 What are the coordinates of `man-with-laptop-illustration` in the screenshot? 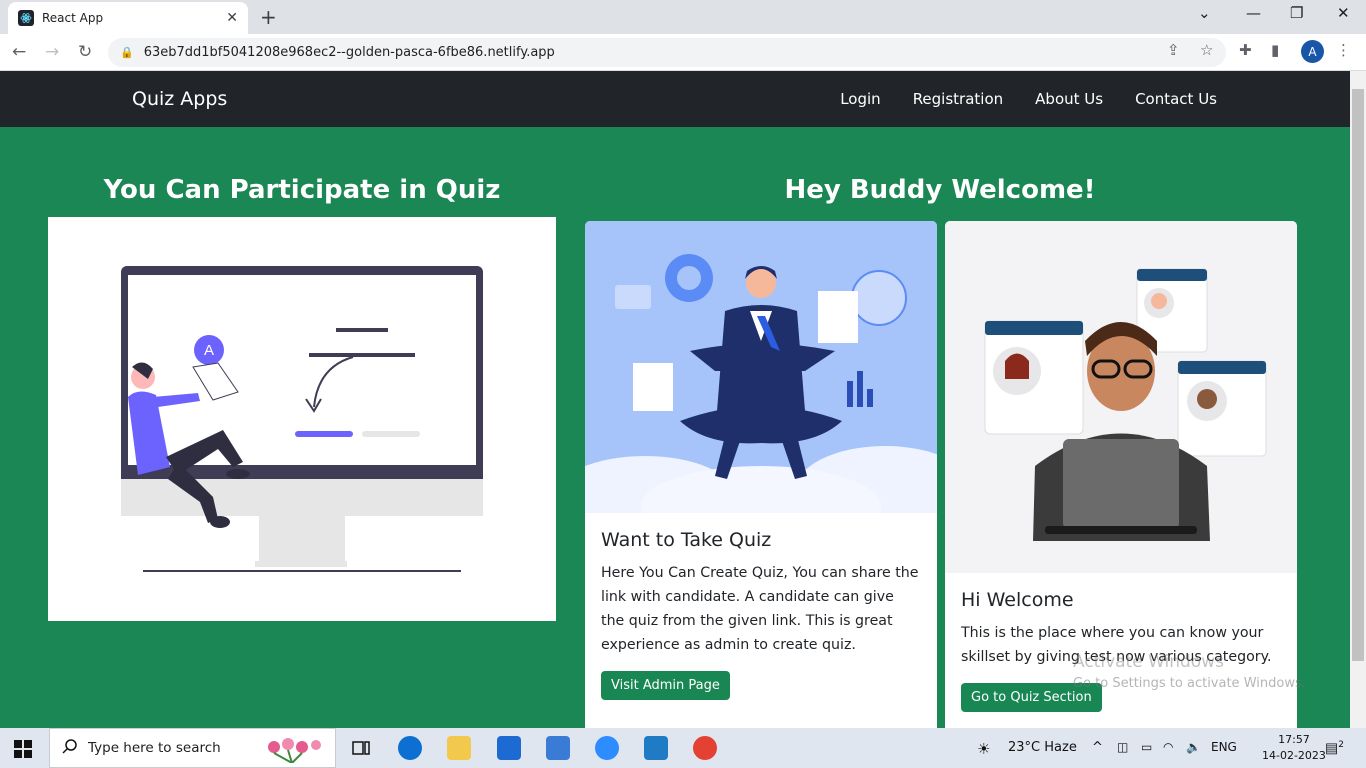 It's located at (1121, 397).